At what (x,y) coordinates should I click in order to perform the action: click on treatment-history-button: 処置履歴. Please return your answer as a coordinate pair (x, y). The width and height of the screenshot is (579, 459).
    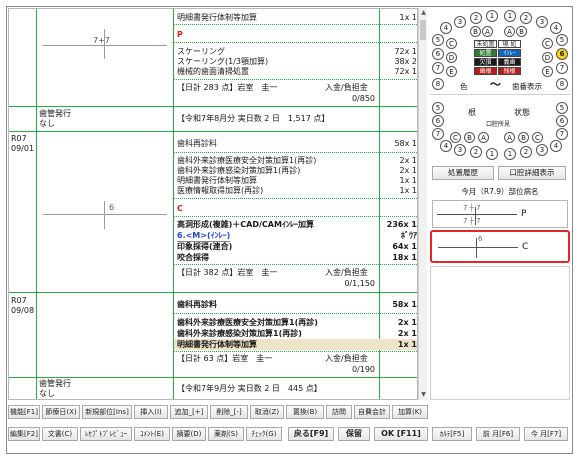
    Looking at the image, I should click on (463, 173).